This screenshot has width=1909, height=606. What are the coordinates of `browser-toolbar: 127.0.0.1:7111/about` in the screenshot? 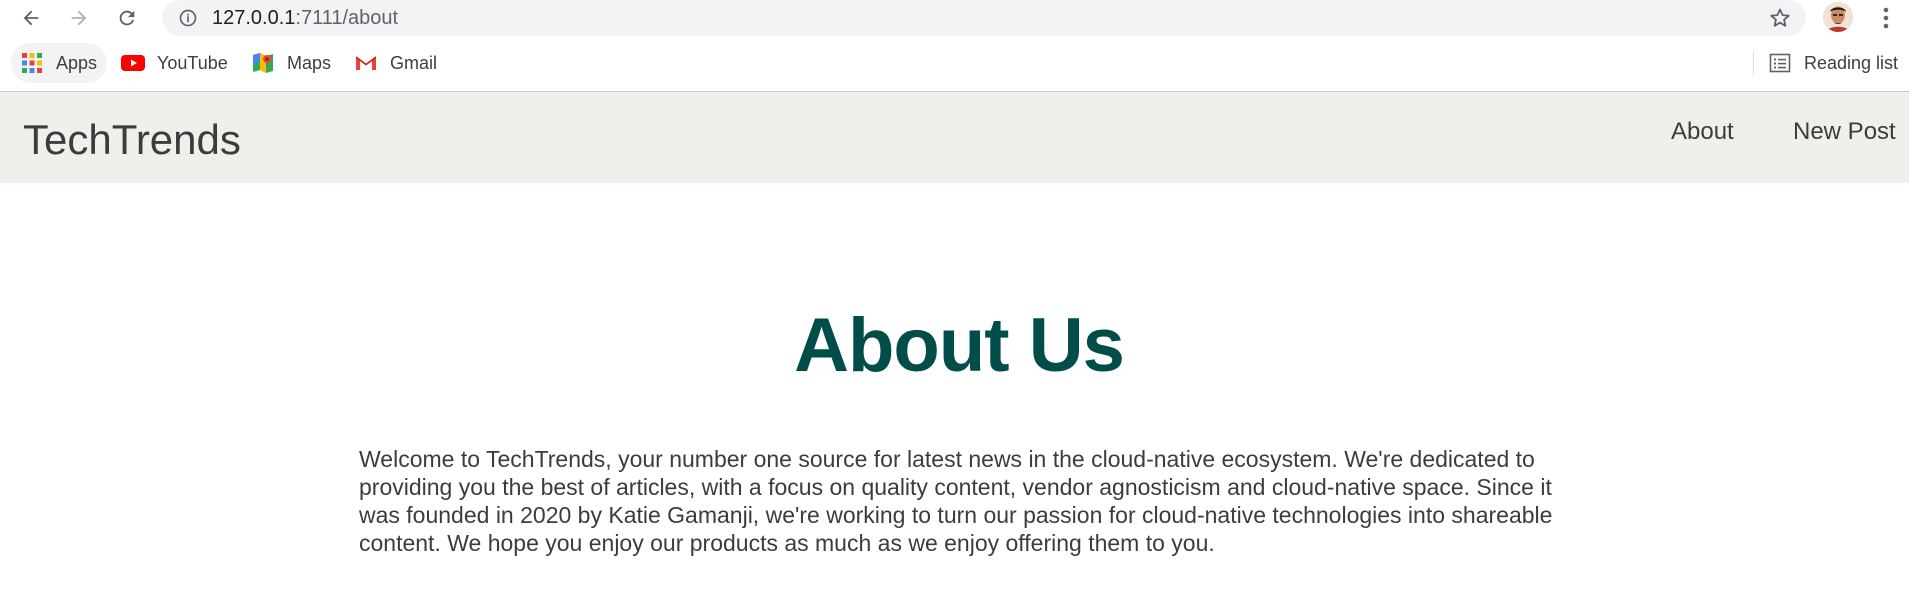 It's located at (954, 18).